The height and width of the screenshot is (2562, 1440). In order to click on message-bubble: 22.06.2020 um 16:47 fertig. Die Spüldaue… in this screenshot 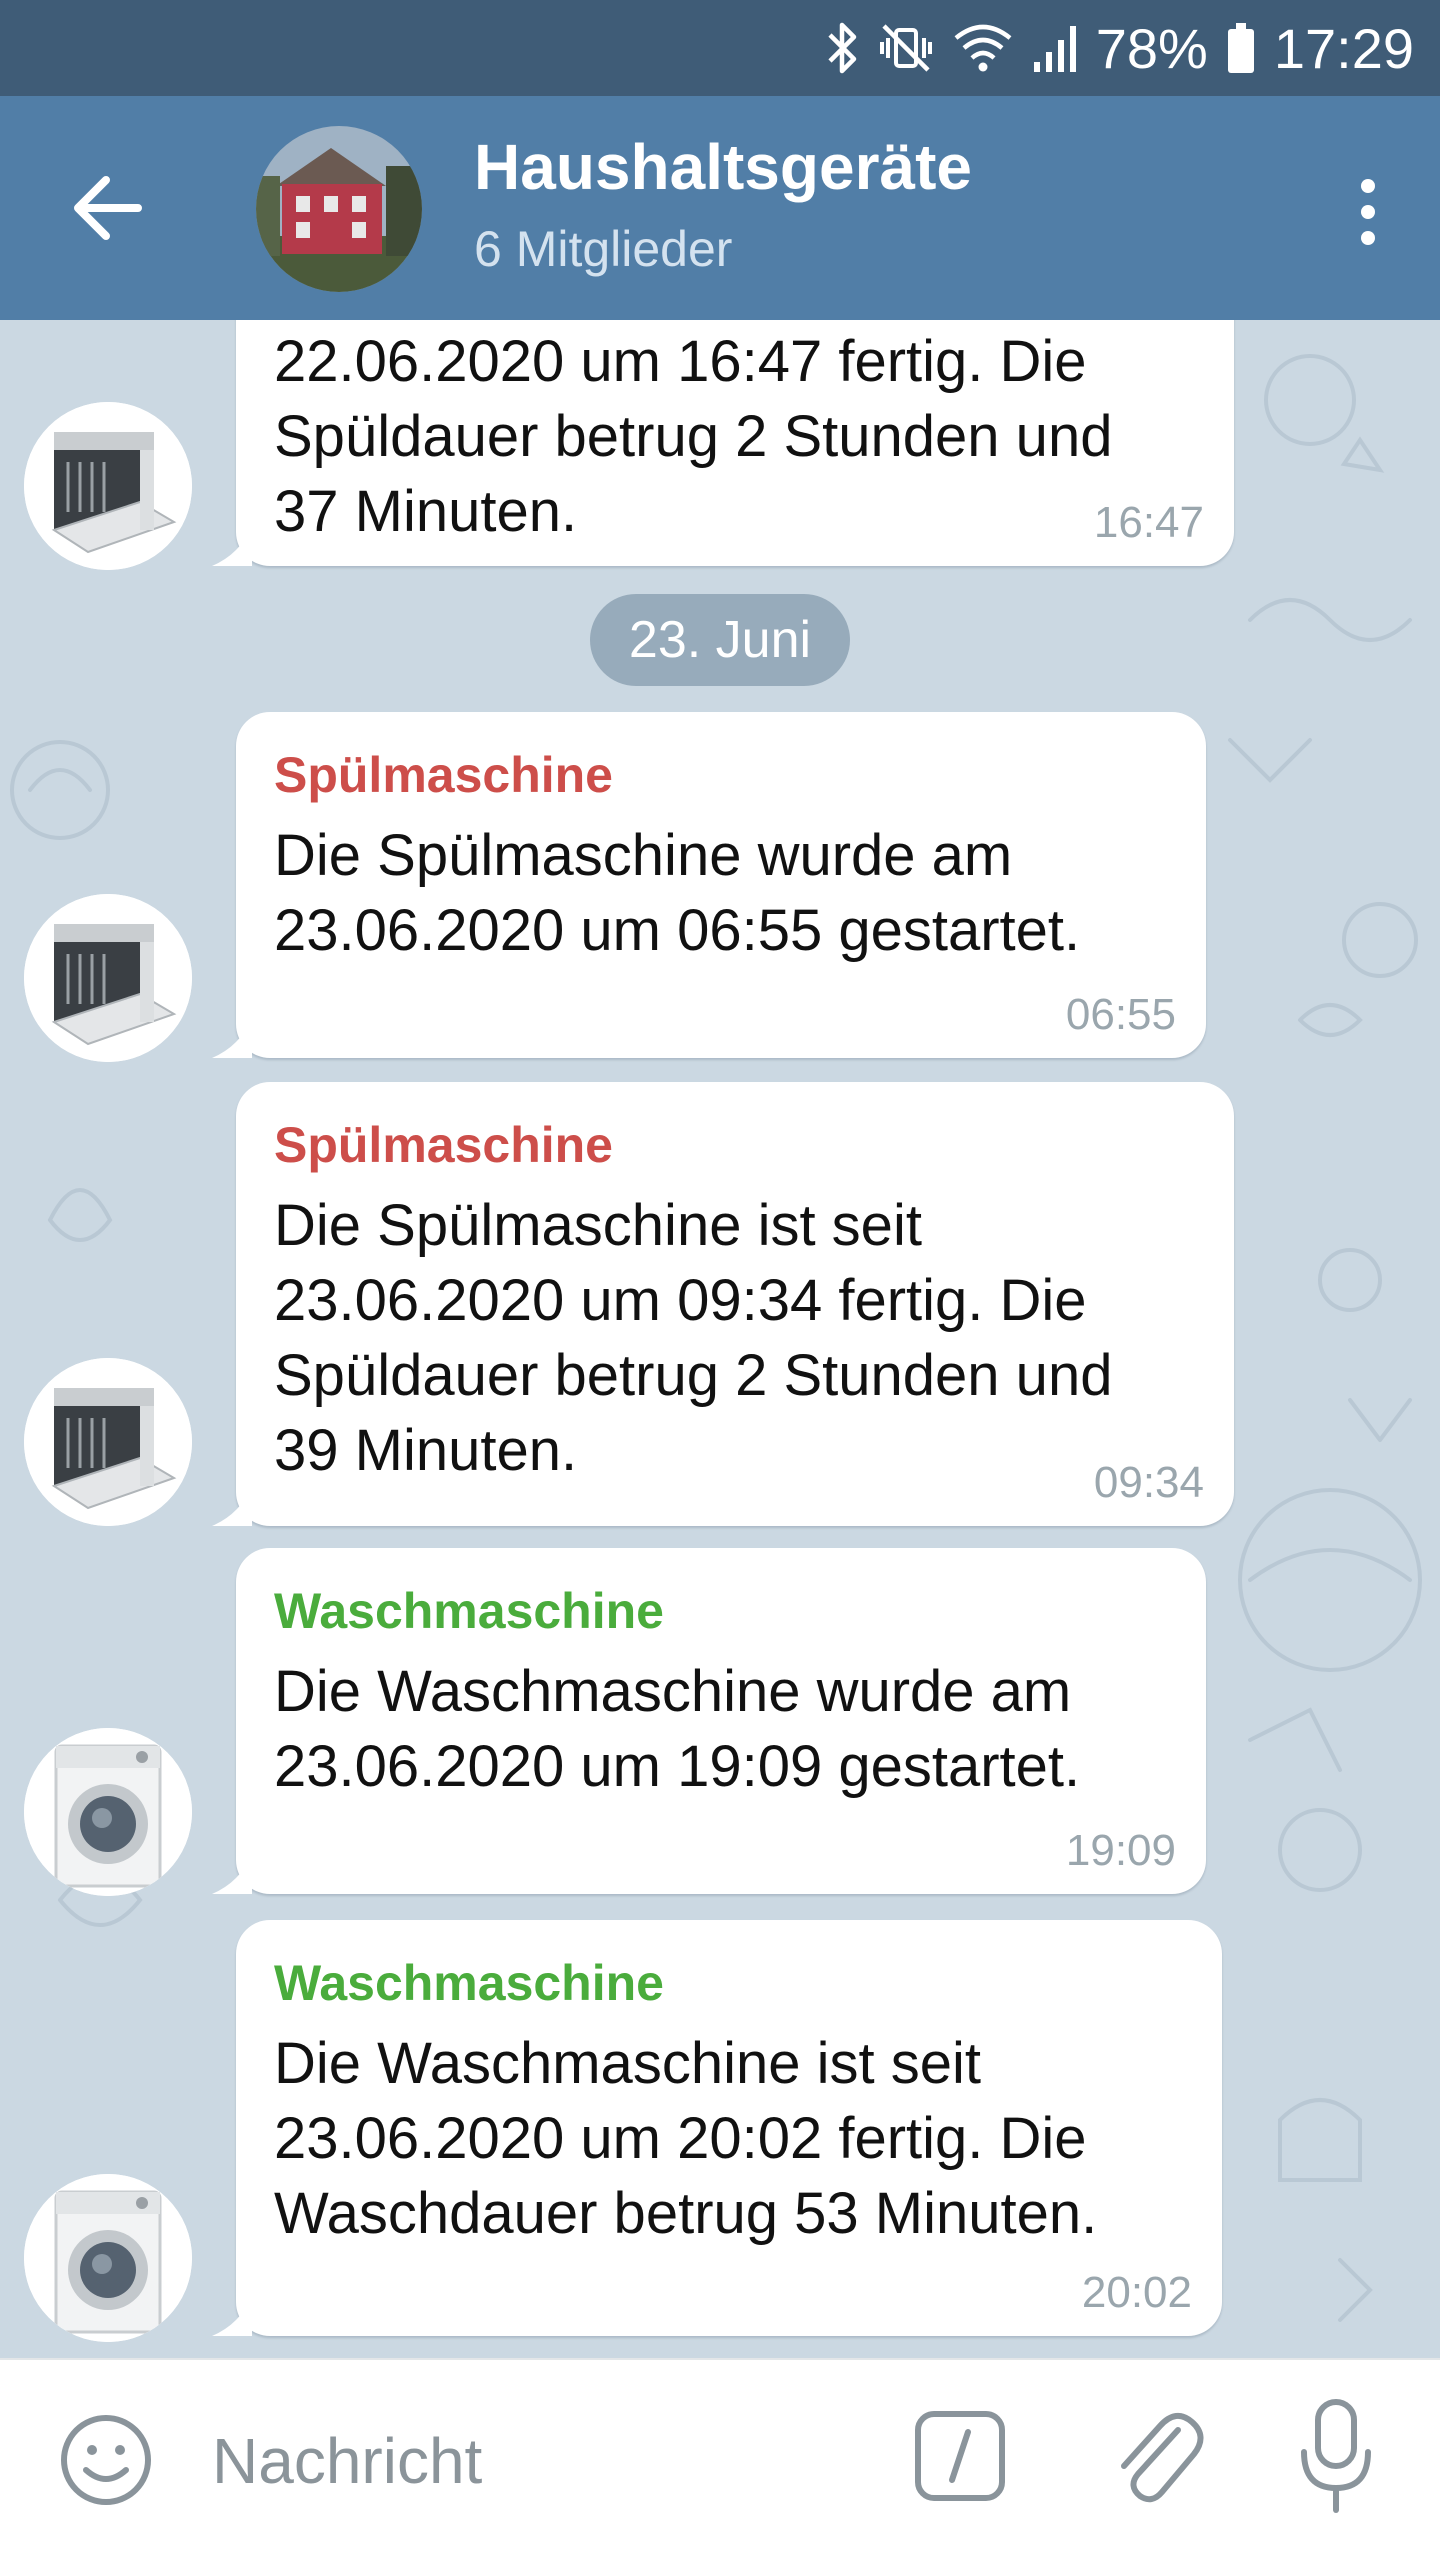, I will do `click(723, 443)`.